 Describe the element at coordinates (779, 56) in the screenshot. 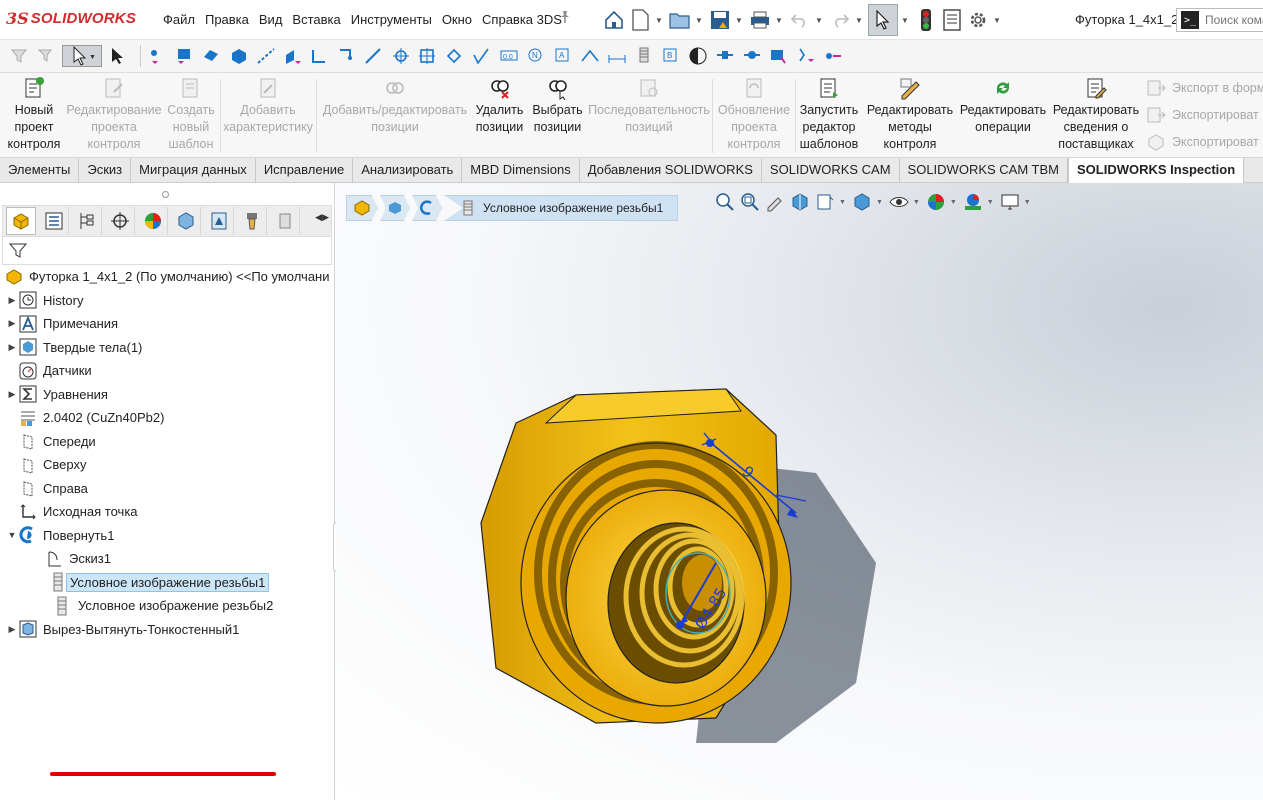

I see `filter-mate-reference-icon` at that location.